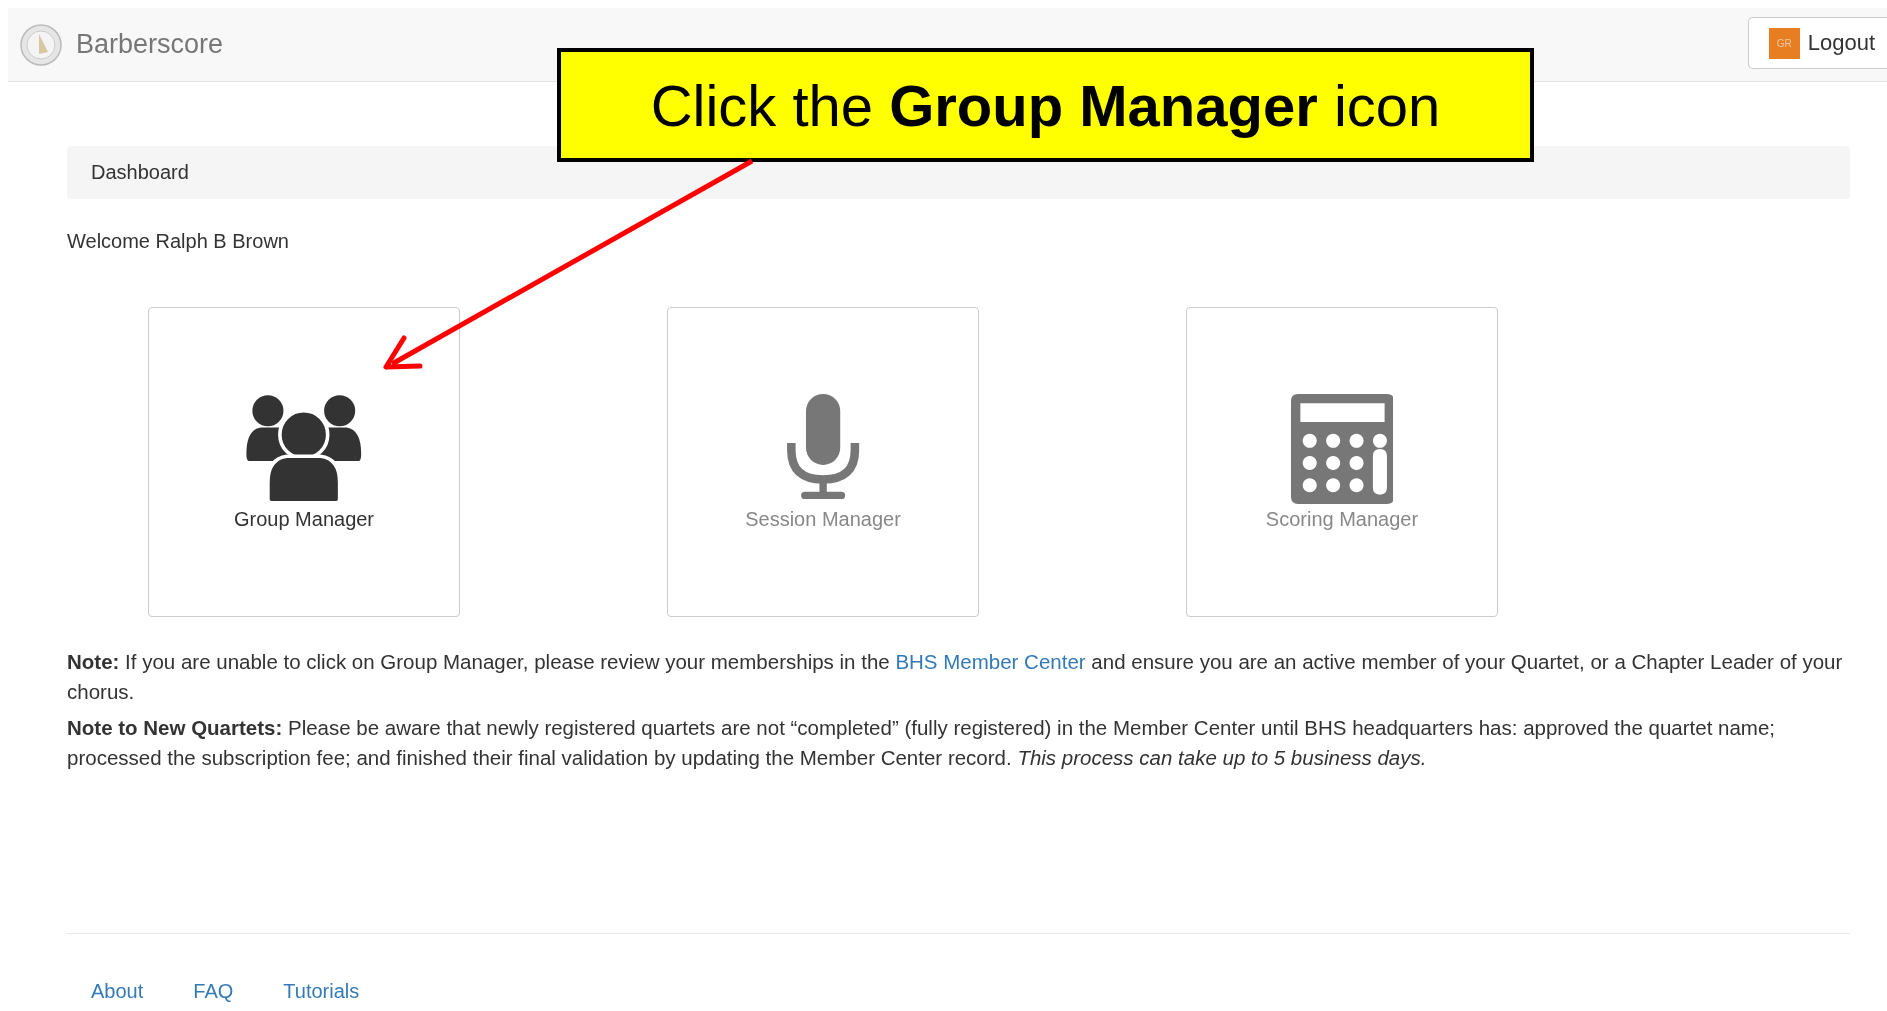 Image resolution: width=1887 pixels, height=1011 pixels. What do you see at coordinates (150, 44) in the screenshot?
I see `brand-name: Barberscore` at bounding box center [150, 44].